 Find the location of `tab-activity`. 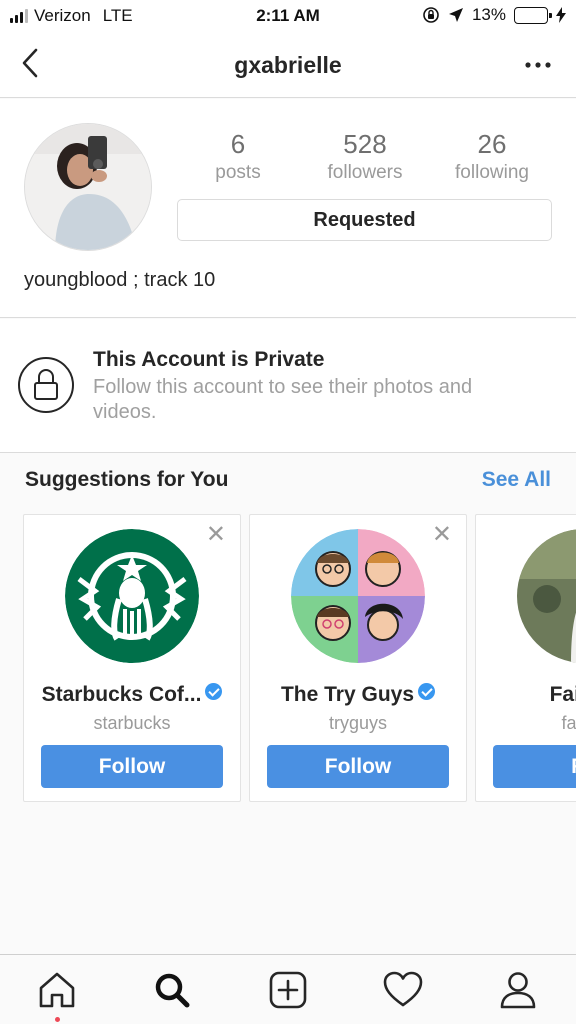

tab-activity is located at coordinates (403, 990).